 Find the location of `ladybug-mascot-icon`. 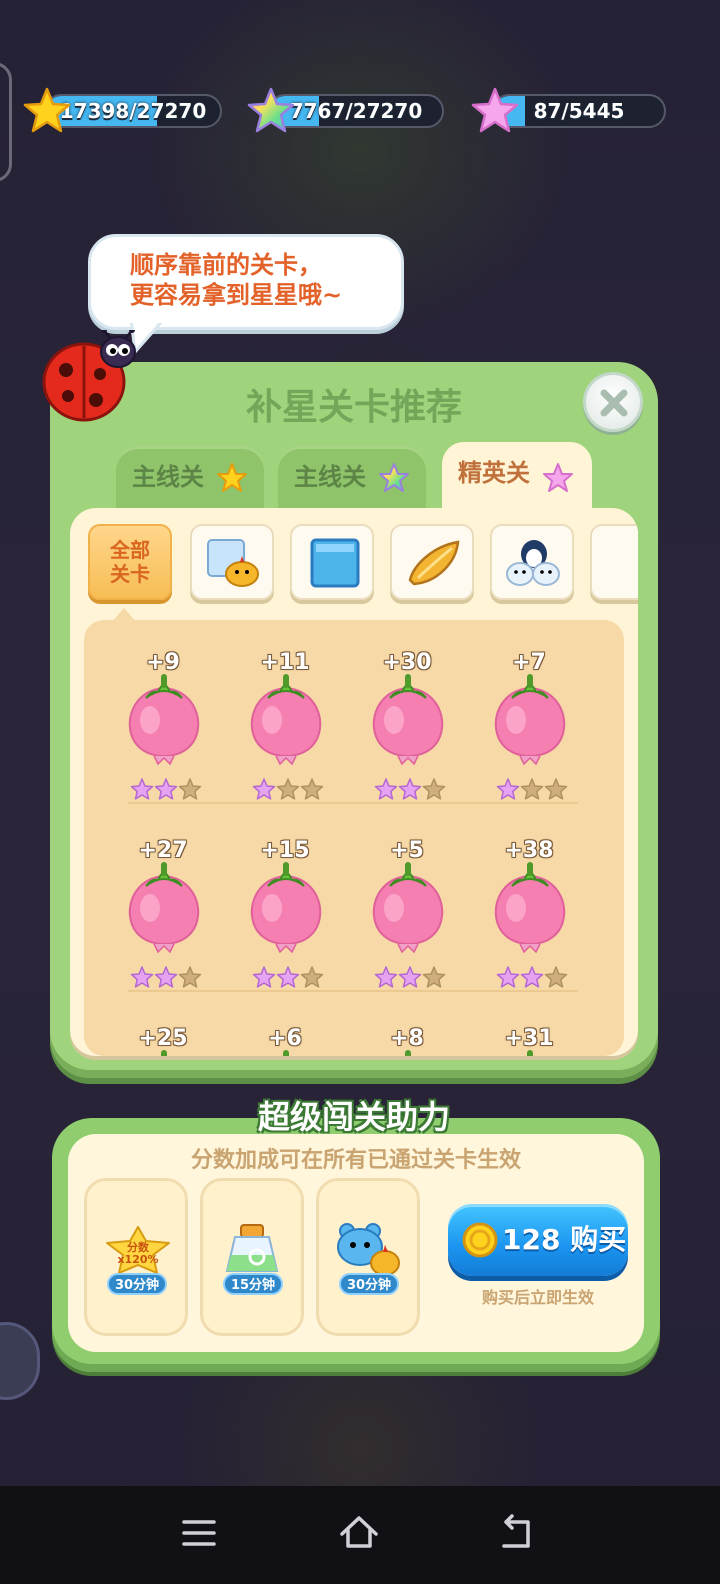

ladybug-mascot-icon is located at coordinates (89, 376).